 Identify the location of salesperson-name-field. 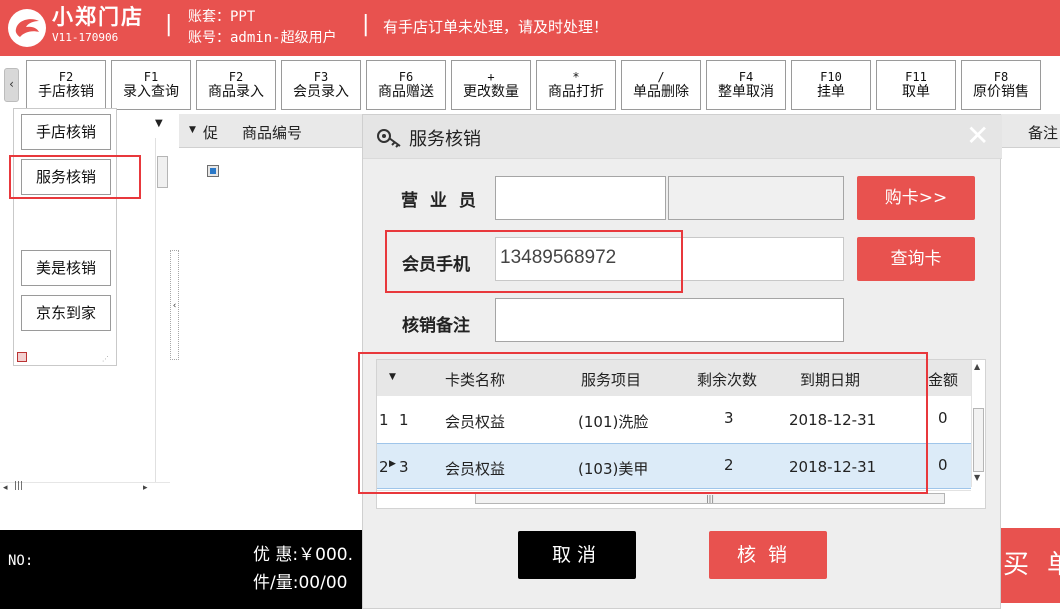
(756, 198).